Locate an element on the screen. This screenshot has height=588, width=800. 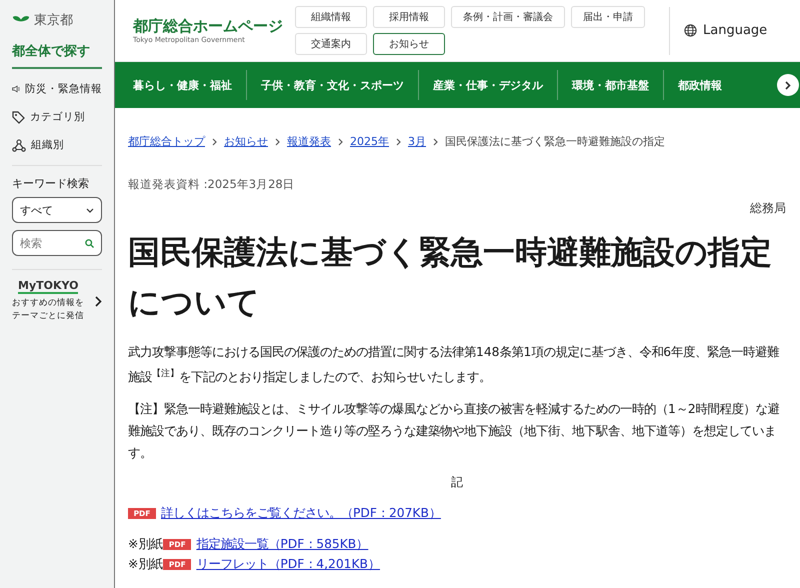
mytokyo-promo: MyTOKYO おすすめの情報を テーマごとに発信 is located at coordinates (57, 301).